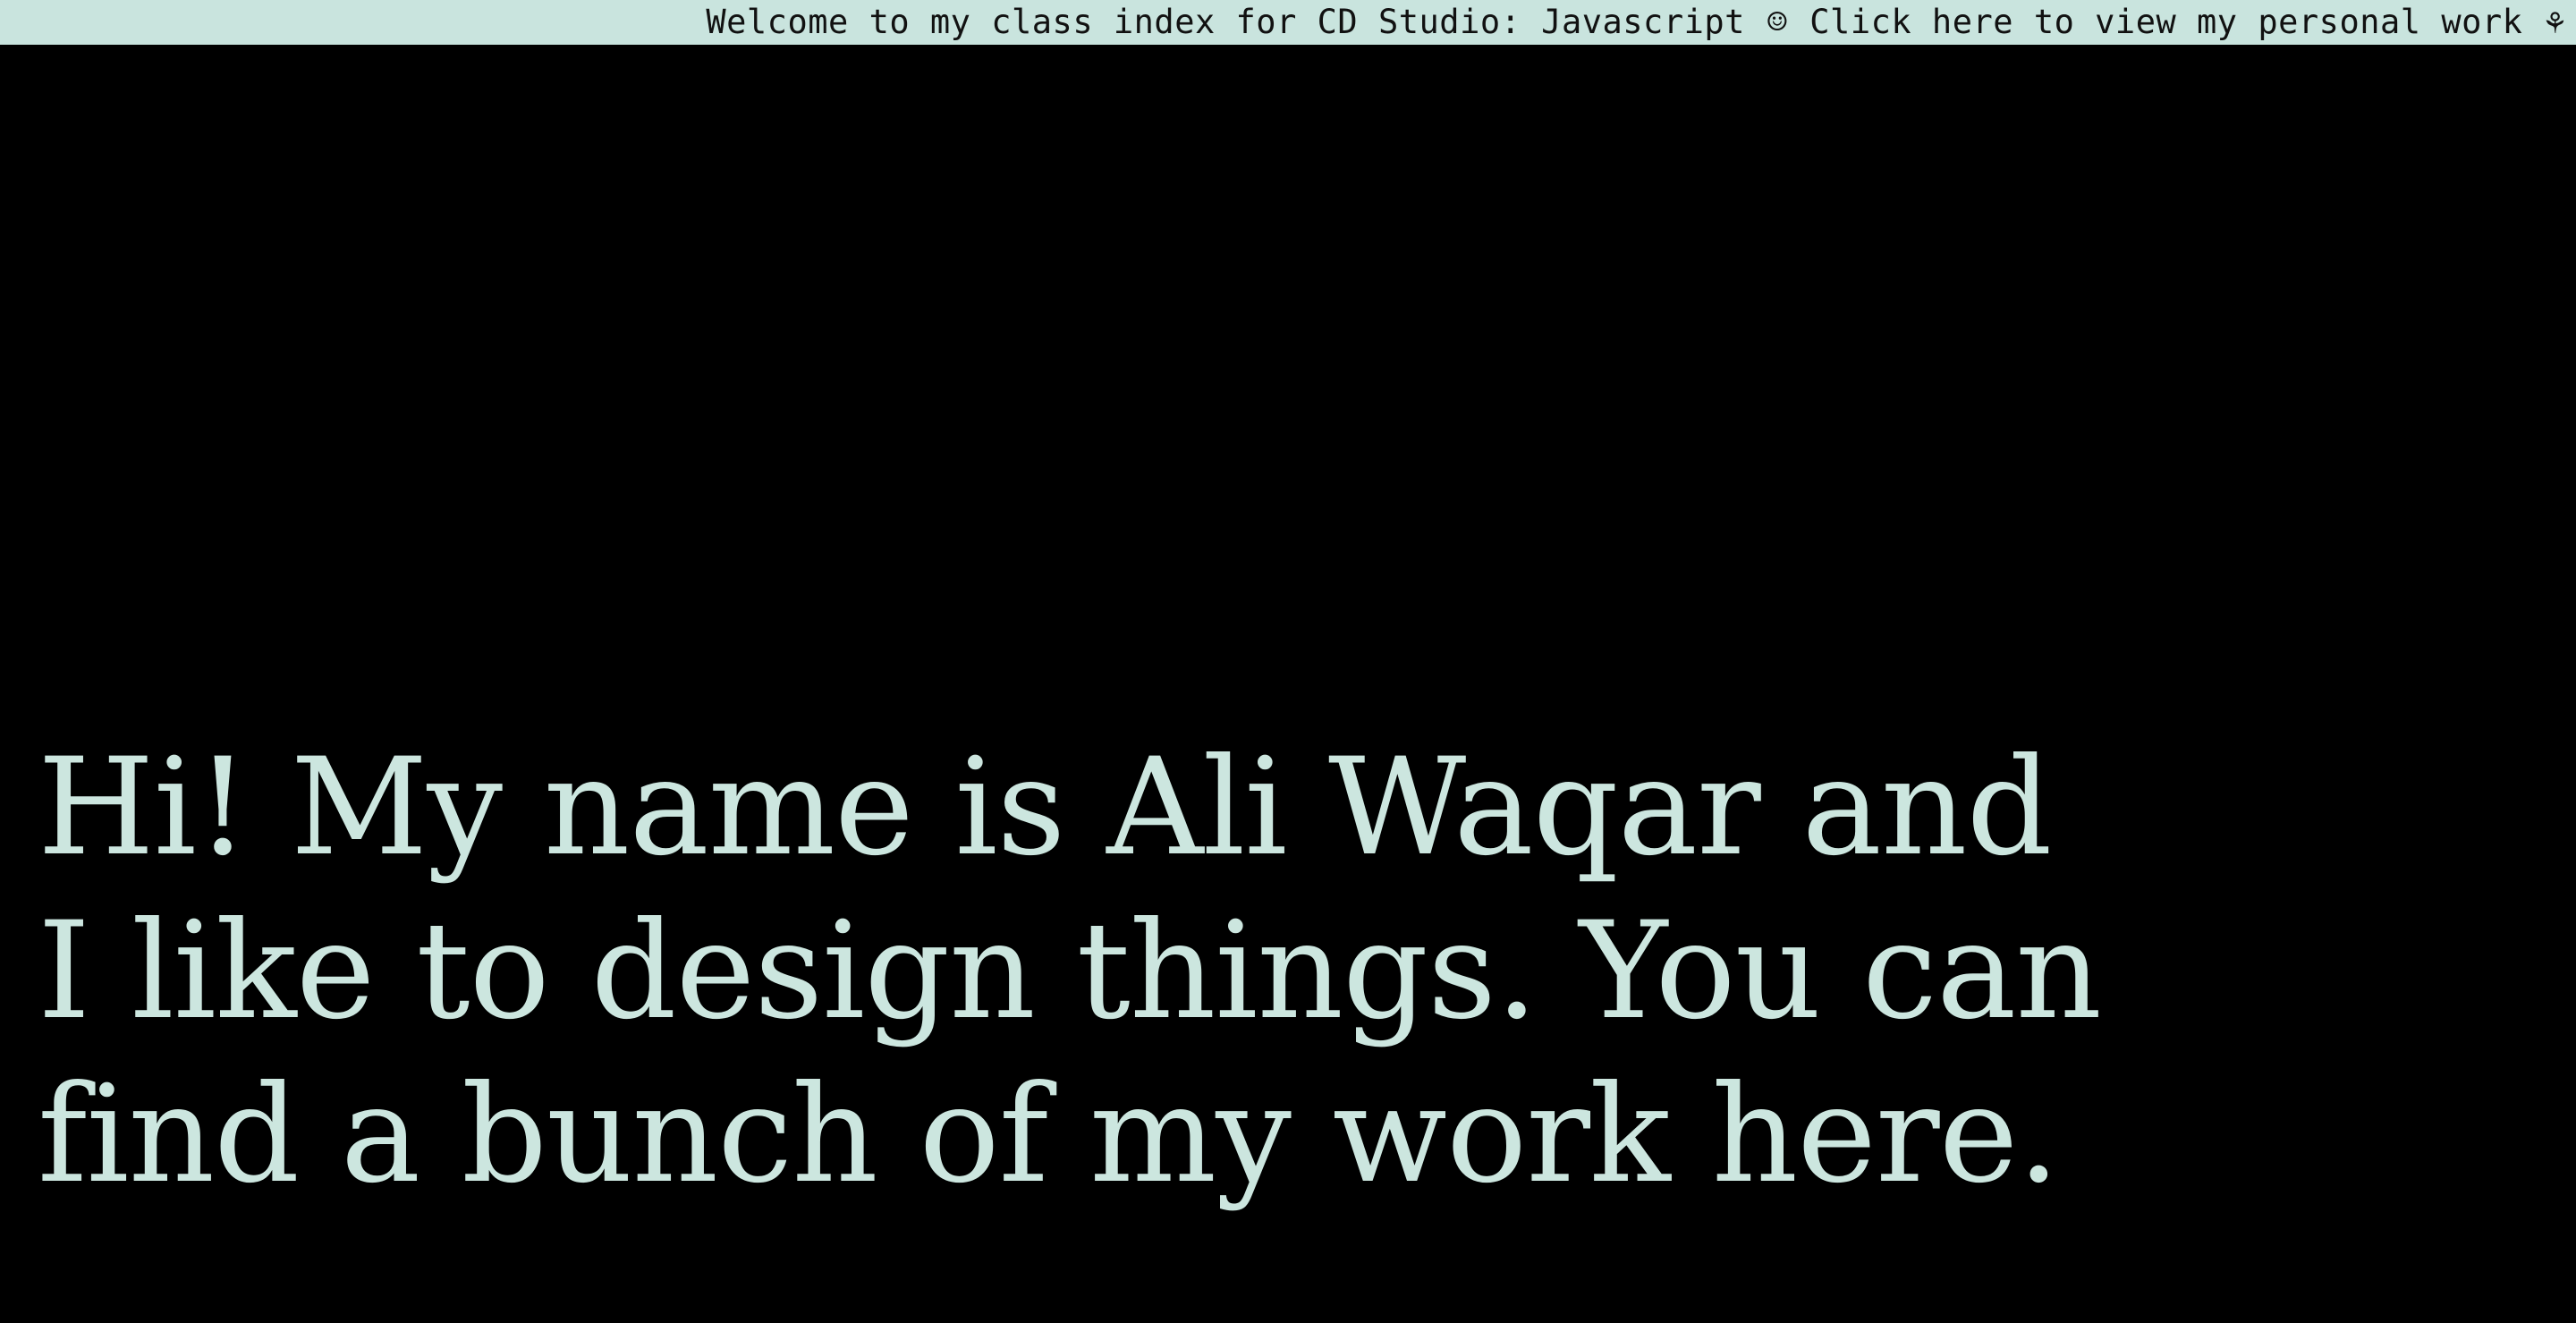 This screenshot has height=1323, width=2576. I want to click on intro-line-2: I like to design things. You can, so click(1070, 971).